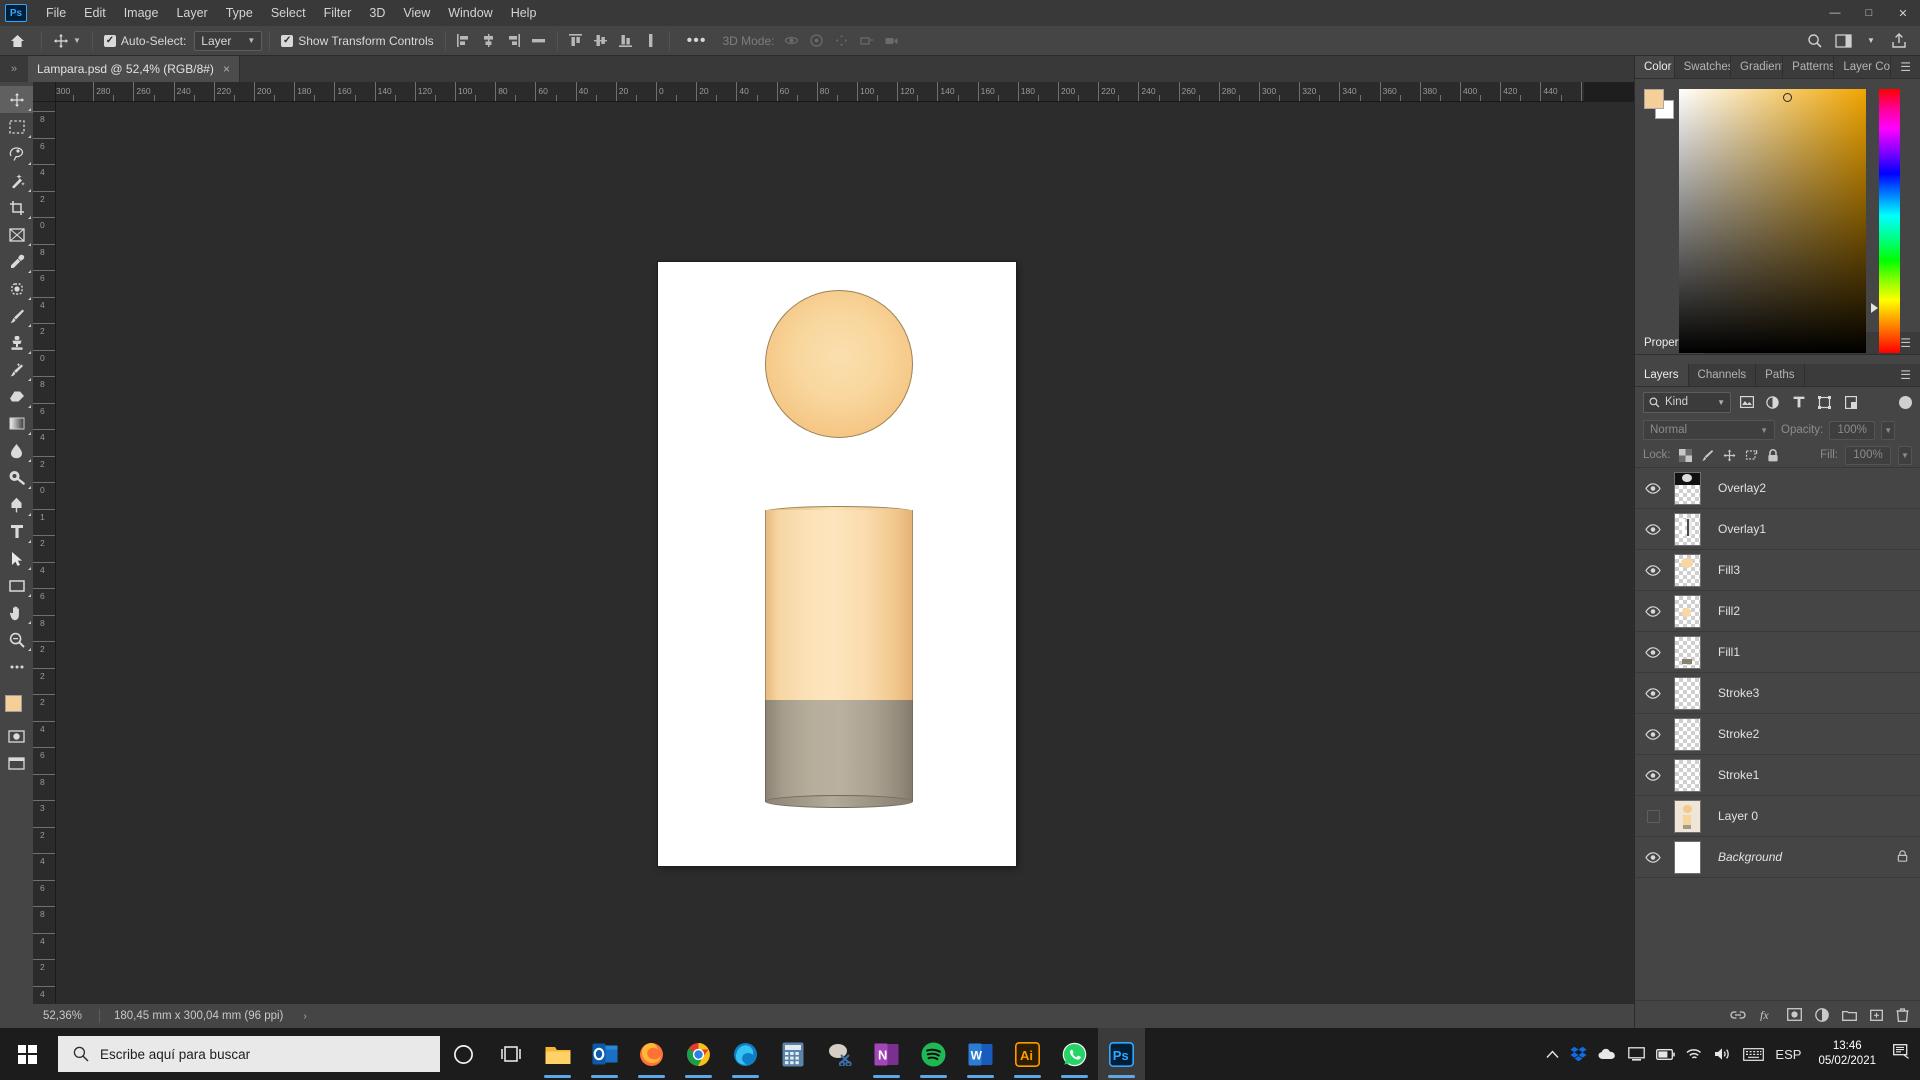 The width and height of the screenshot is (1920, 1080). I want to click on taskbar-app-whatsapp, so click(1074, 1054).